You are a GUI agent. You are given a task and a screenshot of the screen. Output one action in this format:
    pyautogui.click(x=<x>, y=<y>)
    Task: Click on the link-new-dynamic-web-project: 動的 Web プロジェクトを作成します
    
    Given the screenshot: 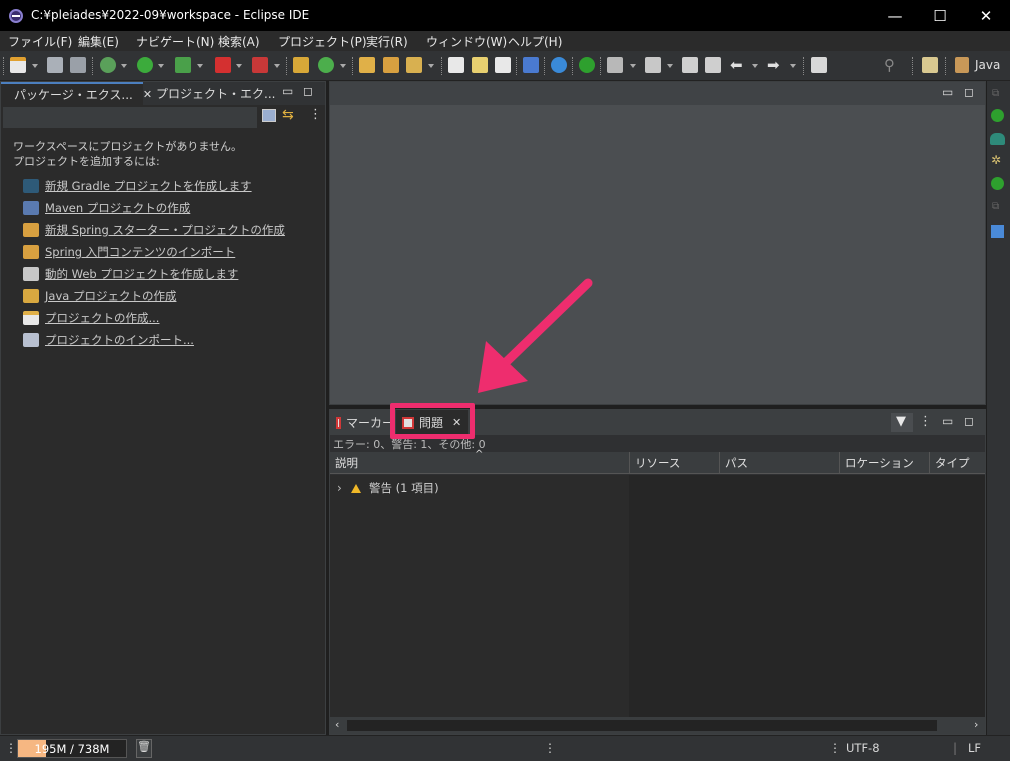 What is the action you would take?
    pyautogui.click(x=130, y=274)
    